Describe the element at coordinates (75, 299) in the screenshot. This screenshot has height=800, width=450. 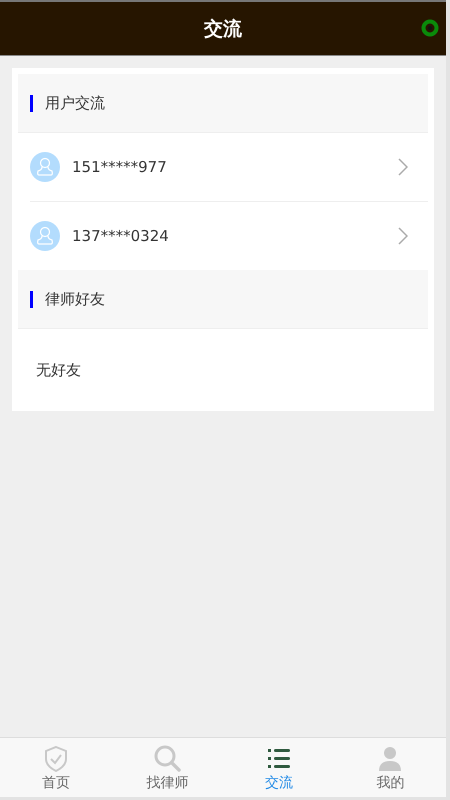
I see `section-title: 律师好友` at that location.